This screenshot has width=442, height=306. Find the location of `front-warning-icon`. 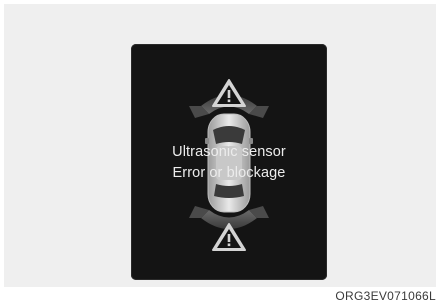

front-warning-icon is located at coordinates (229, 93).